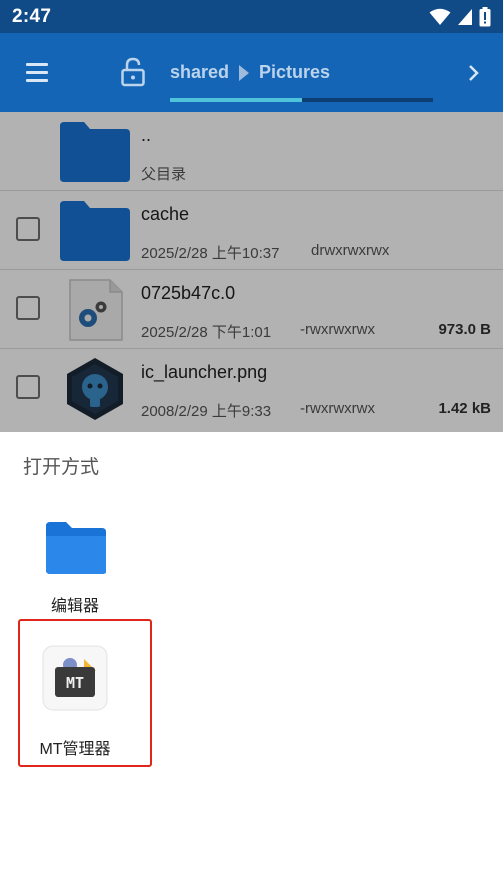 The height and width of the screenshot is (894, 503). Describe the element at coordinates (236, 100) in the screenshot. I see `tab-indicator` at that location.